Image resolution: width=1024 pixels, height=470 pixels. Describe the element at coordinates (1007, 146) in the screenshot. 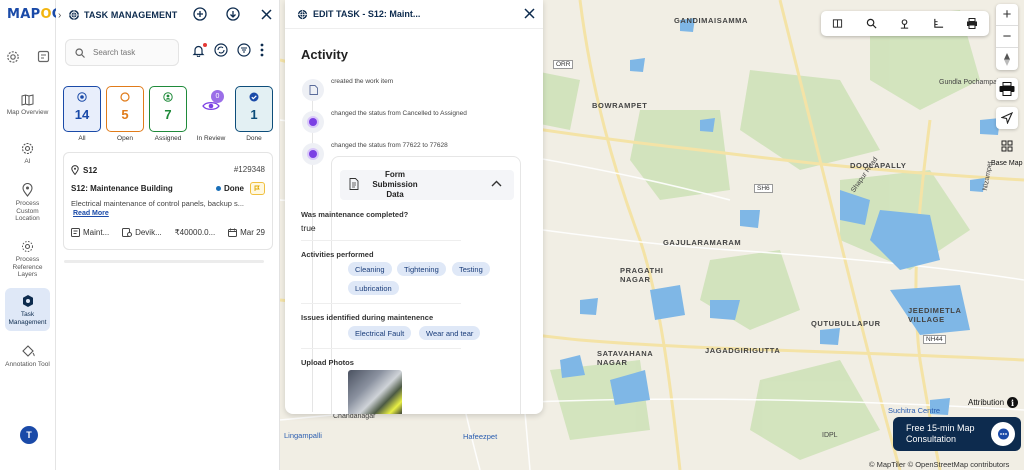

I see `basemap-layers-icon` at that location.